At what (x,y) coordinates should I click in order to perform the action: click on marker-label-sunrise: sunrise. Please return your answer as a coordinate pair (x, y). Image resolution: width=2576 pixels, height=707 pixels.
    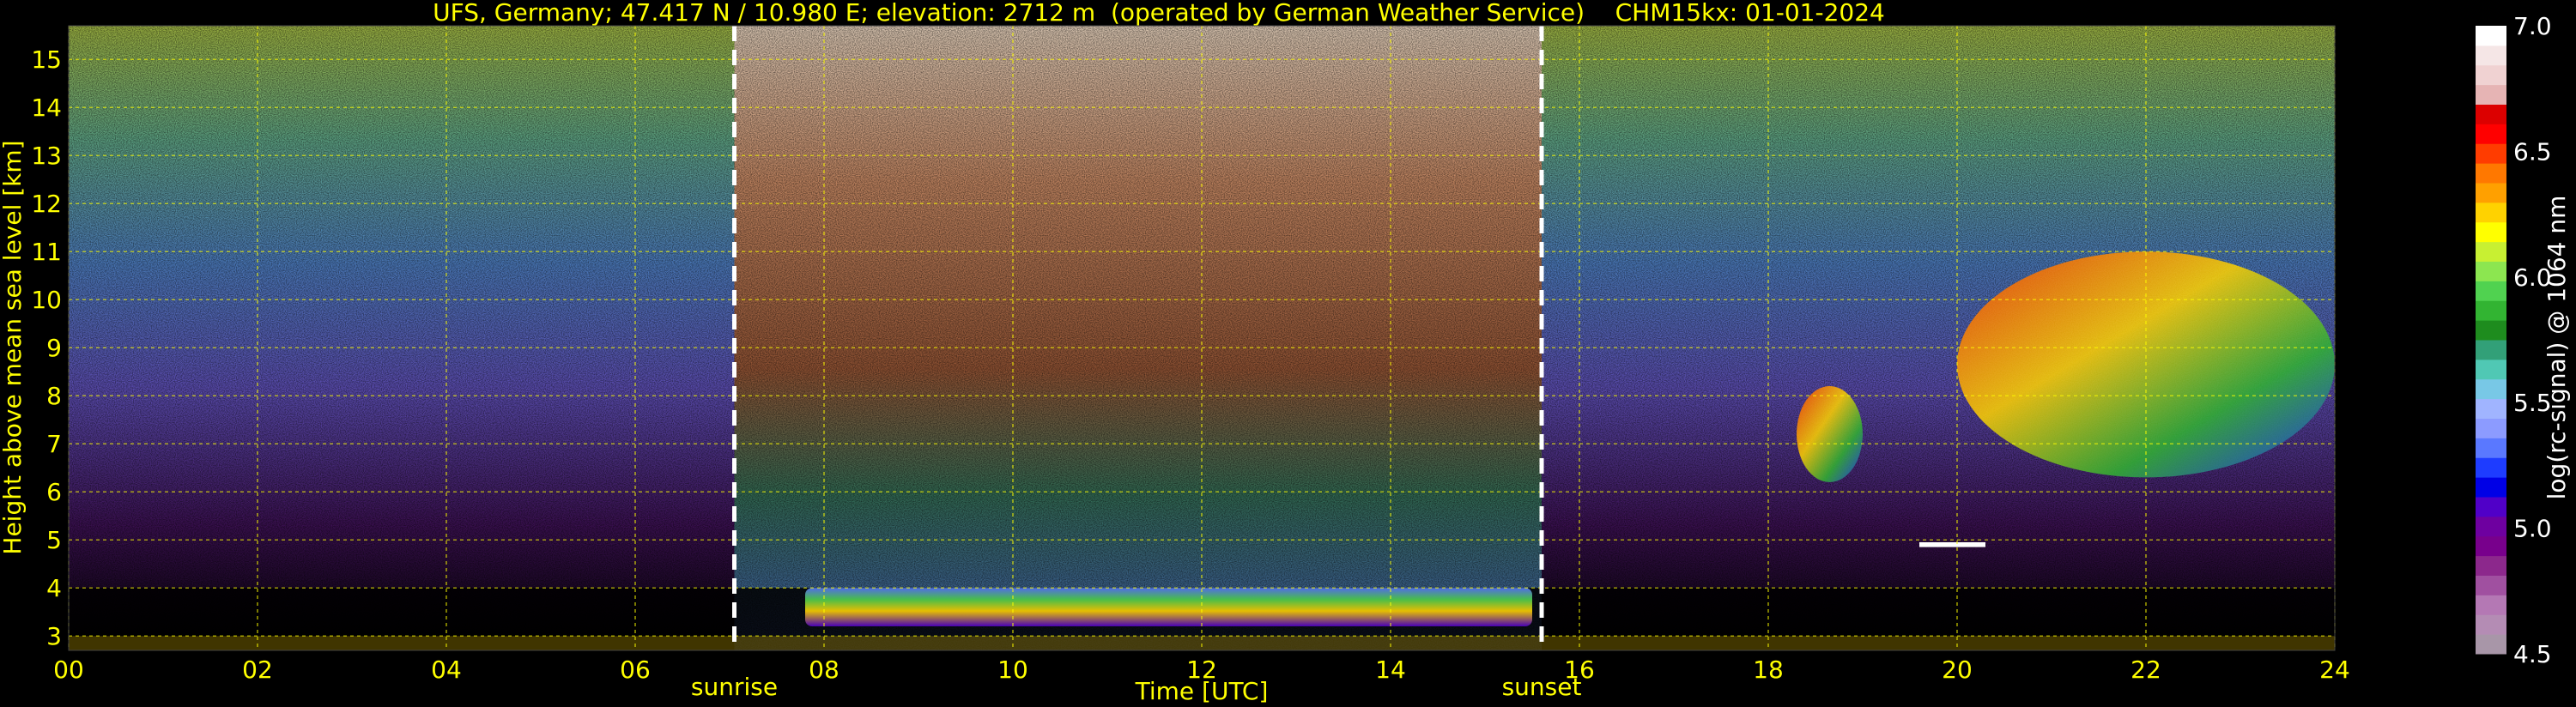
    Looking at the image, I should click on (734, 687).